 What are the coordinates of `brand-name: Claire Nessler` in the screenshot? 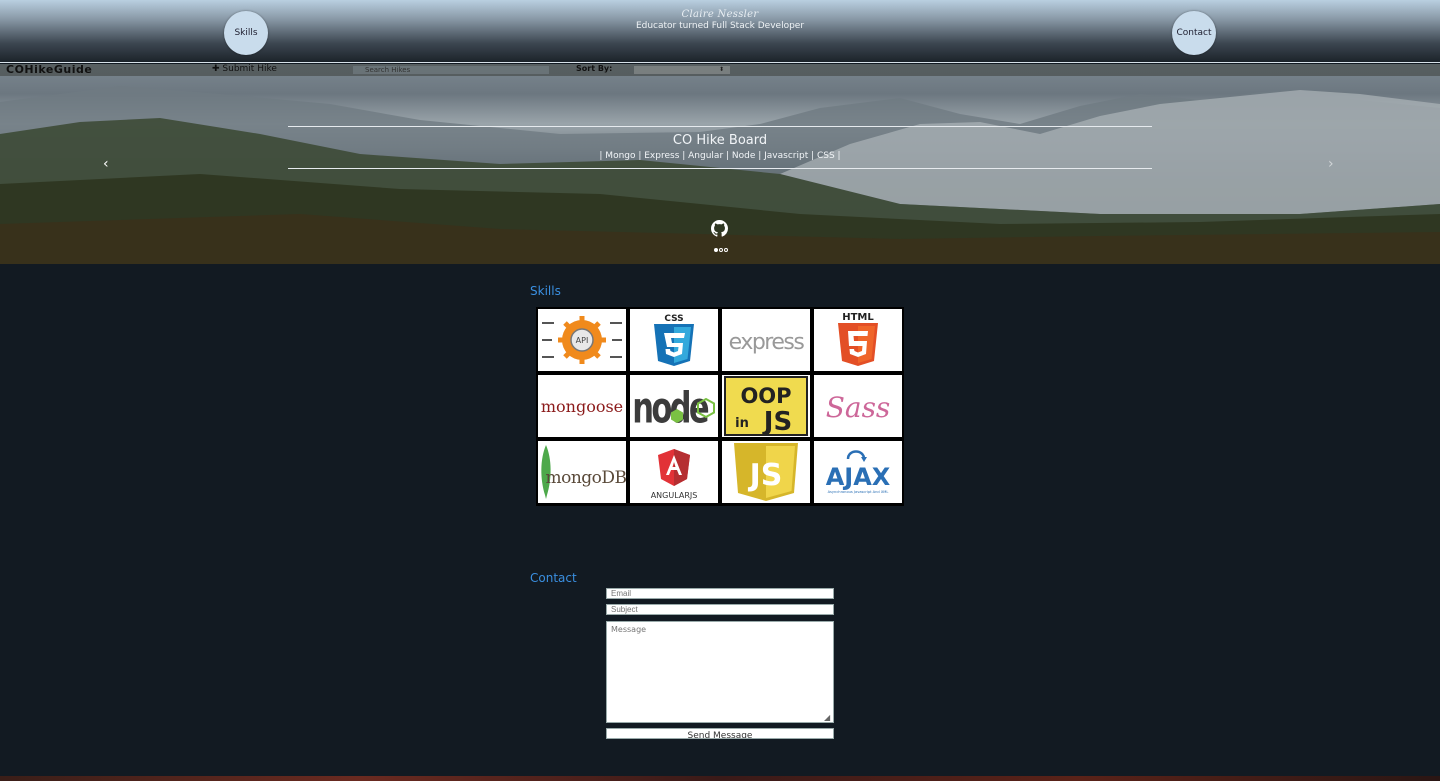 It's located at (720, 14).